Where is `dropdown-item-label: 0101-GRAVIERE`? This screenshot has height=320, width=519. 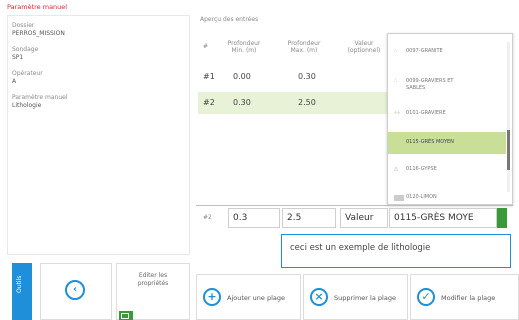
dropdown-item-label: 0101-GRAVIERE is located at coordinates (426, 113).